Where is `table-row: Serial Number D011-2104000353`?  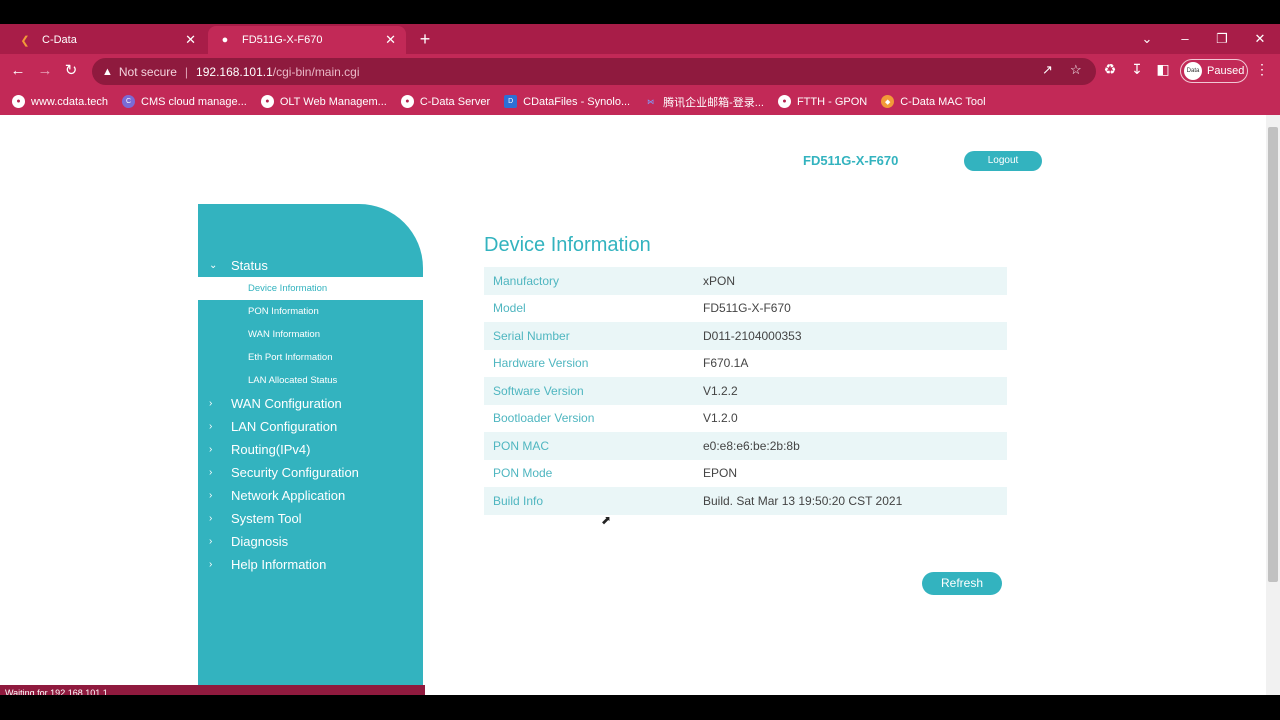 table-row: Serial Number D011-2104000353 is located at coordinates (745, 336).